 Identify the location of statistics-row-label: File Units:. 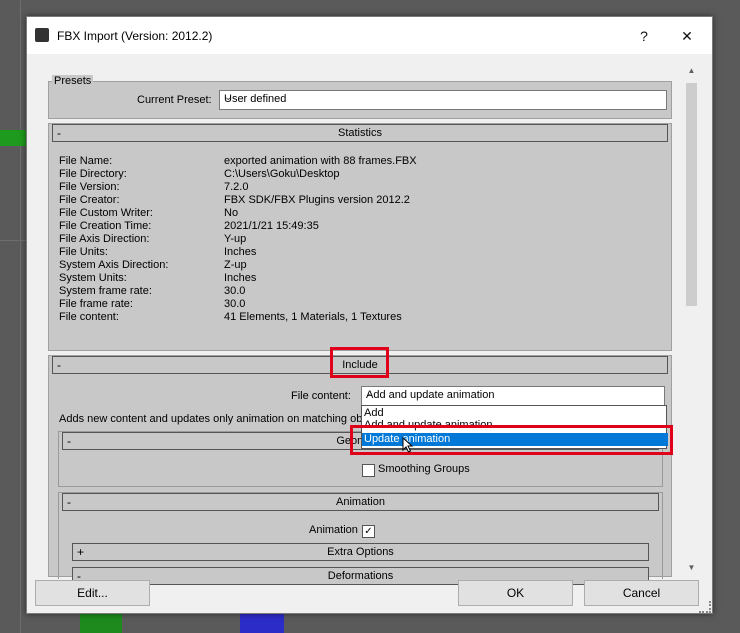
(83, 252).